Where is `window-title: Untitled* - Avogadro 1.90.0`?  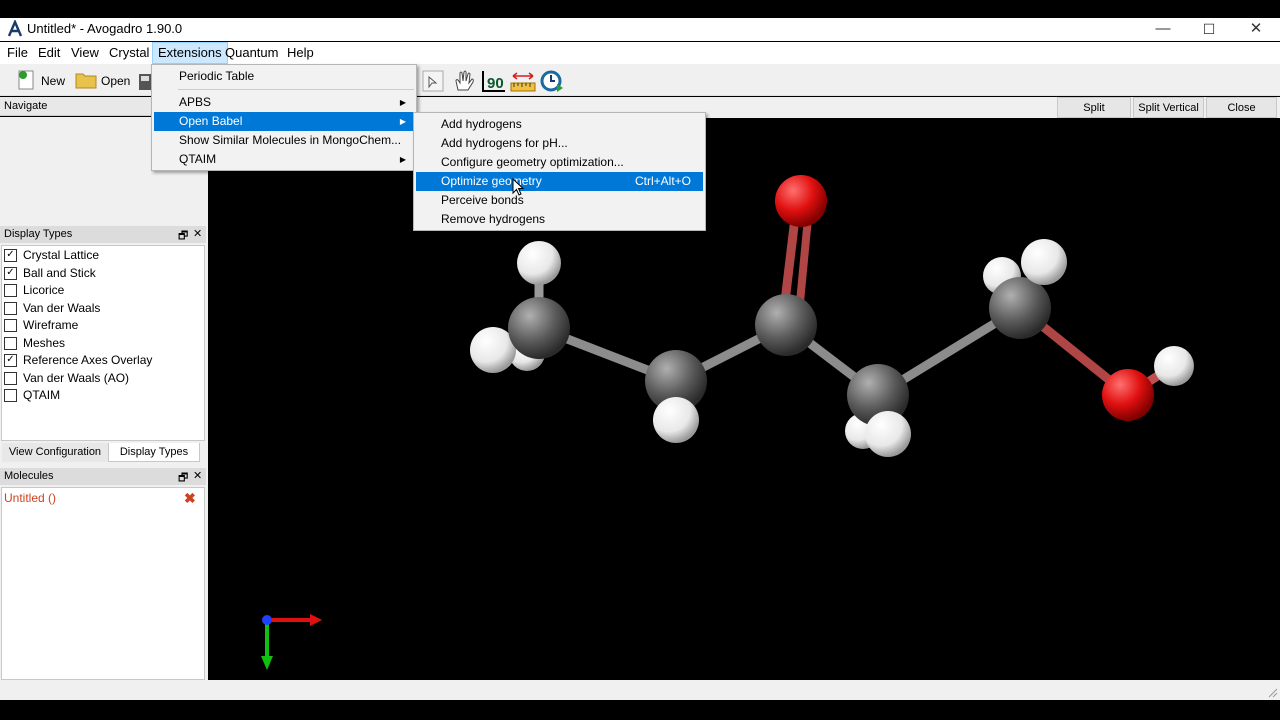 window-title: Untitled* - Avogadro 1.90.0 is located at coordinates (105, 28).